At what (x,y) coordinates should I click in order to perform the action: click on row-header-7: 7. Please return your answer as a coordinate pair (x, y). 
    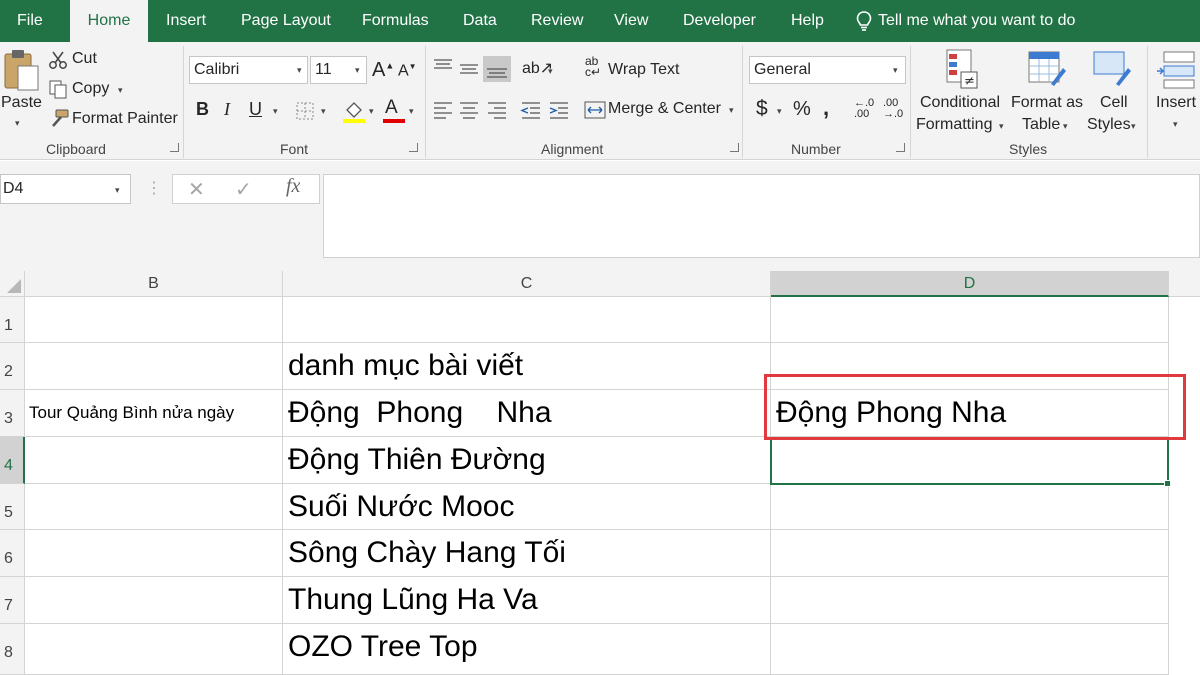
    Looking at the image, I should click on (12, 600).